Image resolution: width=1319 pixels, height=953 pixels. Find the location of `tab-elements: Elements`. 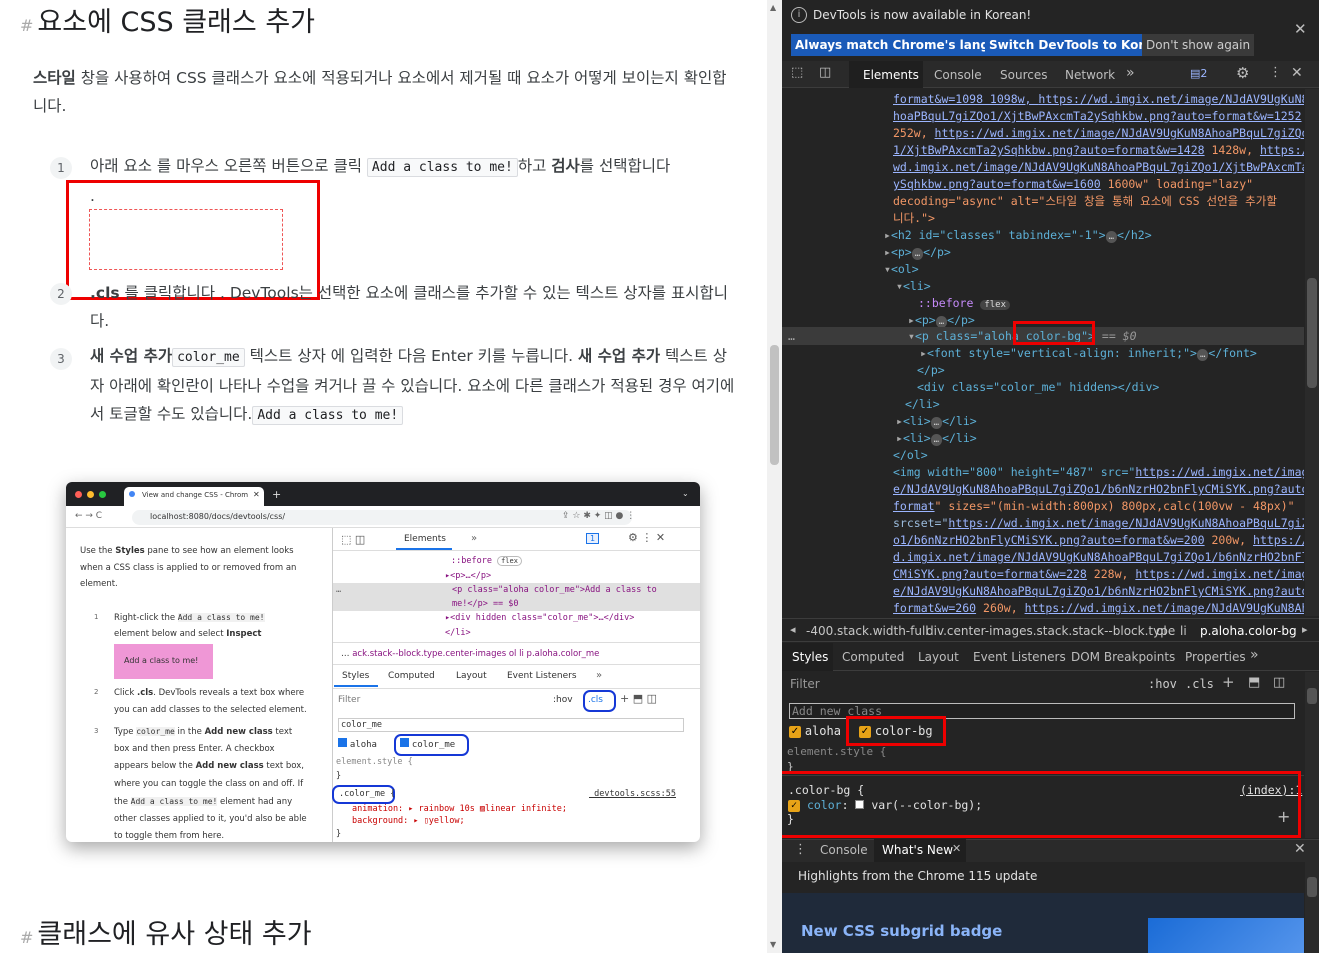

tab-elements: Elements is located at coordinates (891, 75).